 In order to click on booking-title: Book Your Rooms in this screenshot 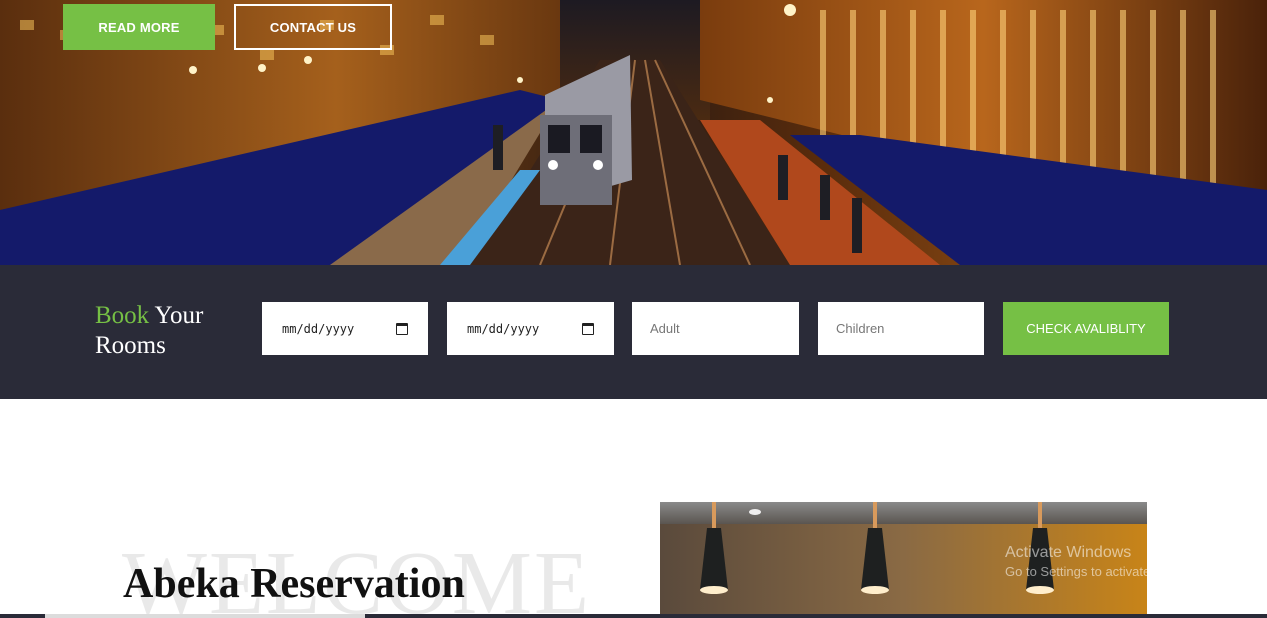, I will do `click(170, 331)`.